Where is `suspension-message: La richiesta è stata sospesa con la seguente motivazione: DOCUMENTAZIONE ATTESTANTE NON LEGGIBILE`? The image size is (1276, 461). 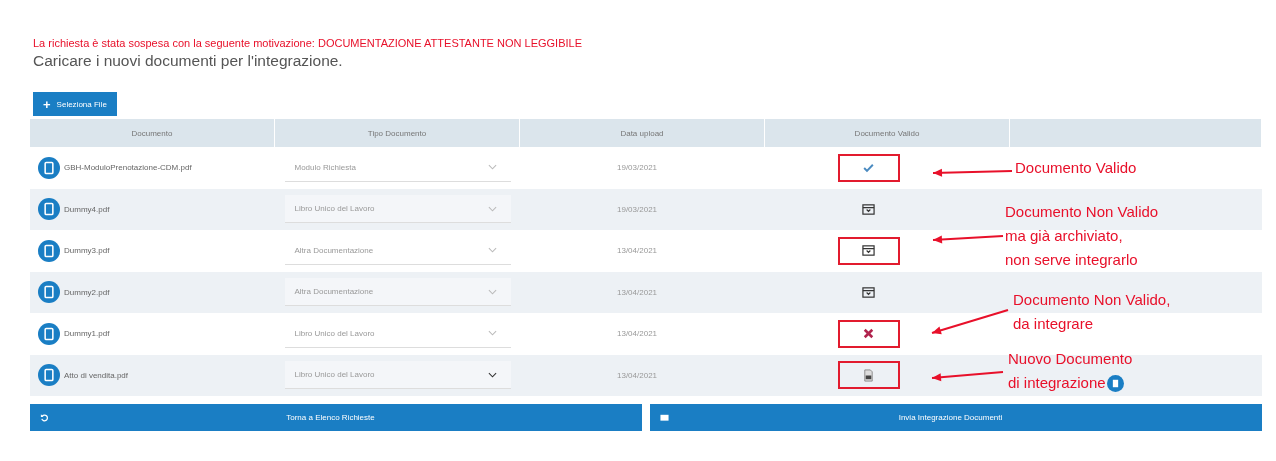 suspension-message: La richiesta è stata sospesa con la seguente motivazione: DOCUMENTAZIONE ATTESTANTE NON LEGGIBILE is located at coordinates (308, 43).